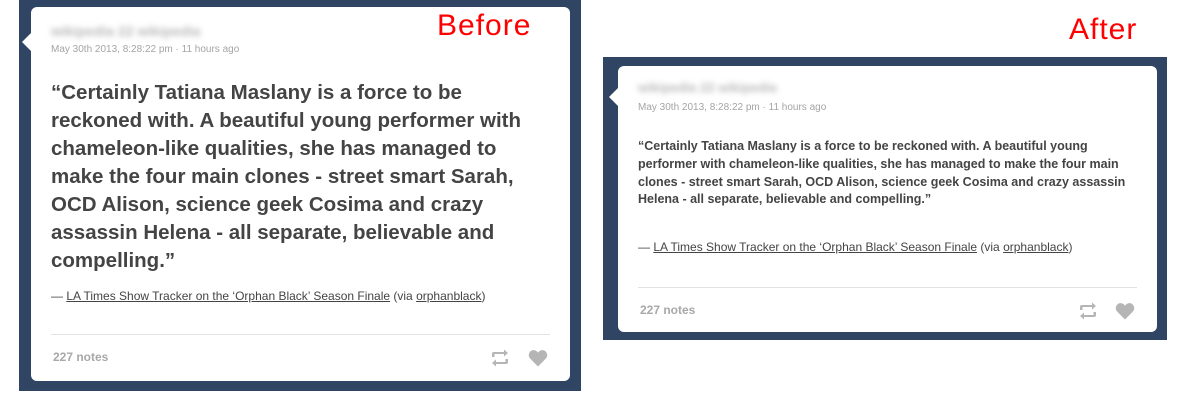 The image size is (1200, 400). Describe the element at coordinates (484, 25) in the screenshot. I see `before-label: Before` at that location.